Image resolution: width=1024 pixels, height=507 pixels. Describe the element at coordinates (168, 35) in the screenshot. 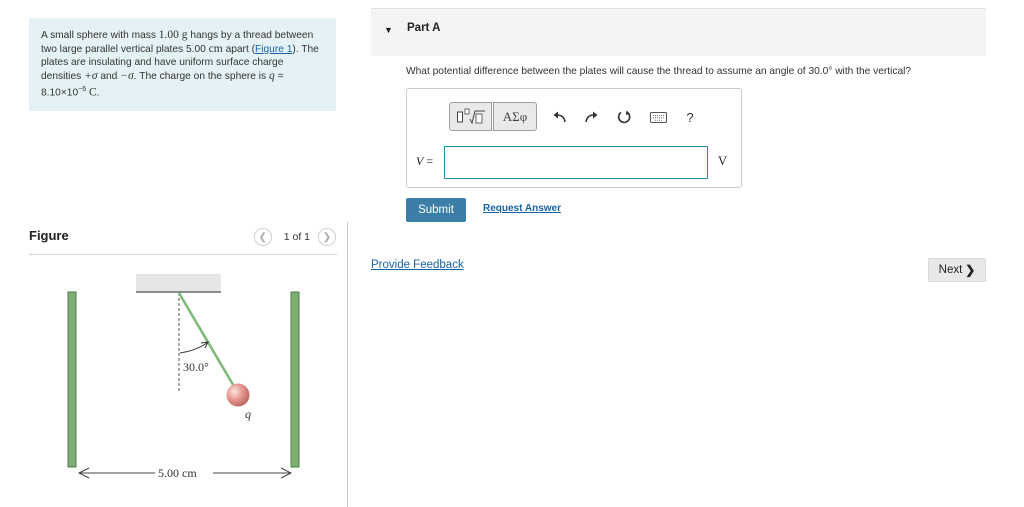

I see `mass-value: 1.00` at that location.